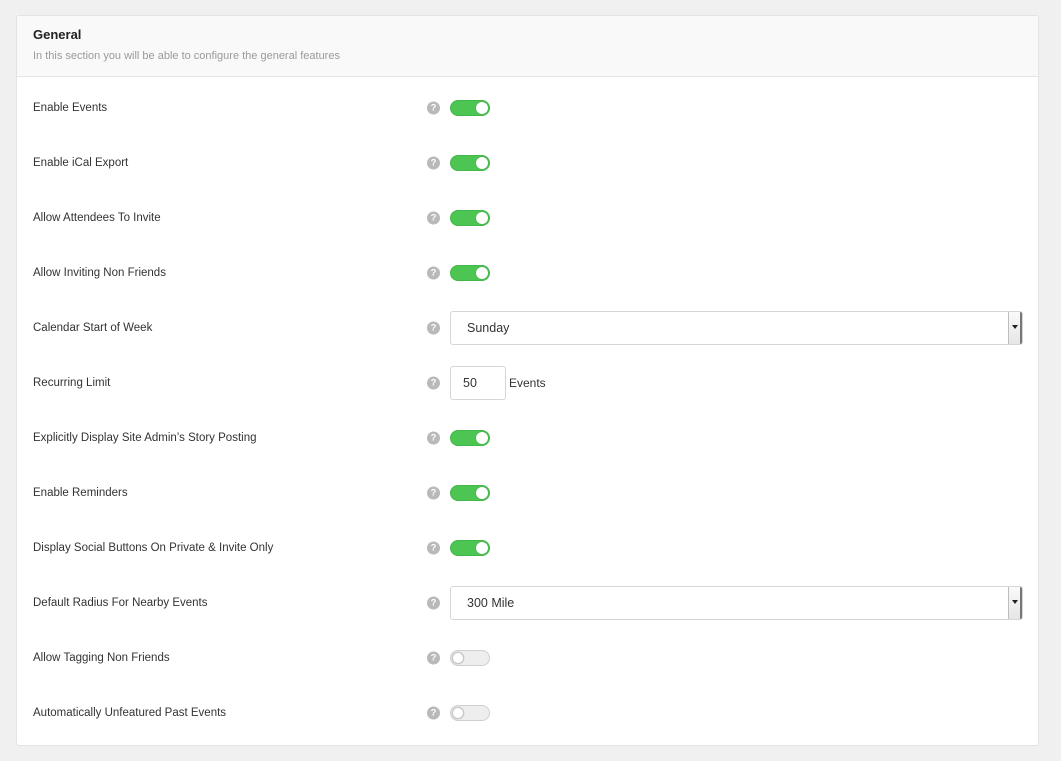 The width and height of the screenshot is (1061, 761). What do you see at coordinates (470, 273) in the screenshot?
I see `toggle-switch-allow-inviting-non-friends` at bounding box center [470, 273].